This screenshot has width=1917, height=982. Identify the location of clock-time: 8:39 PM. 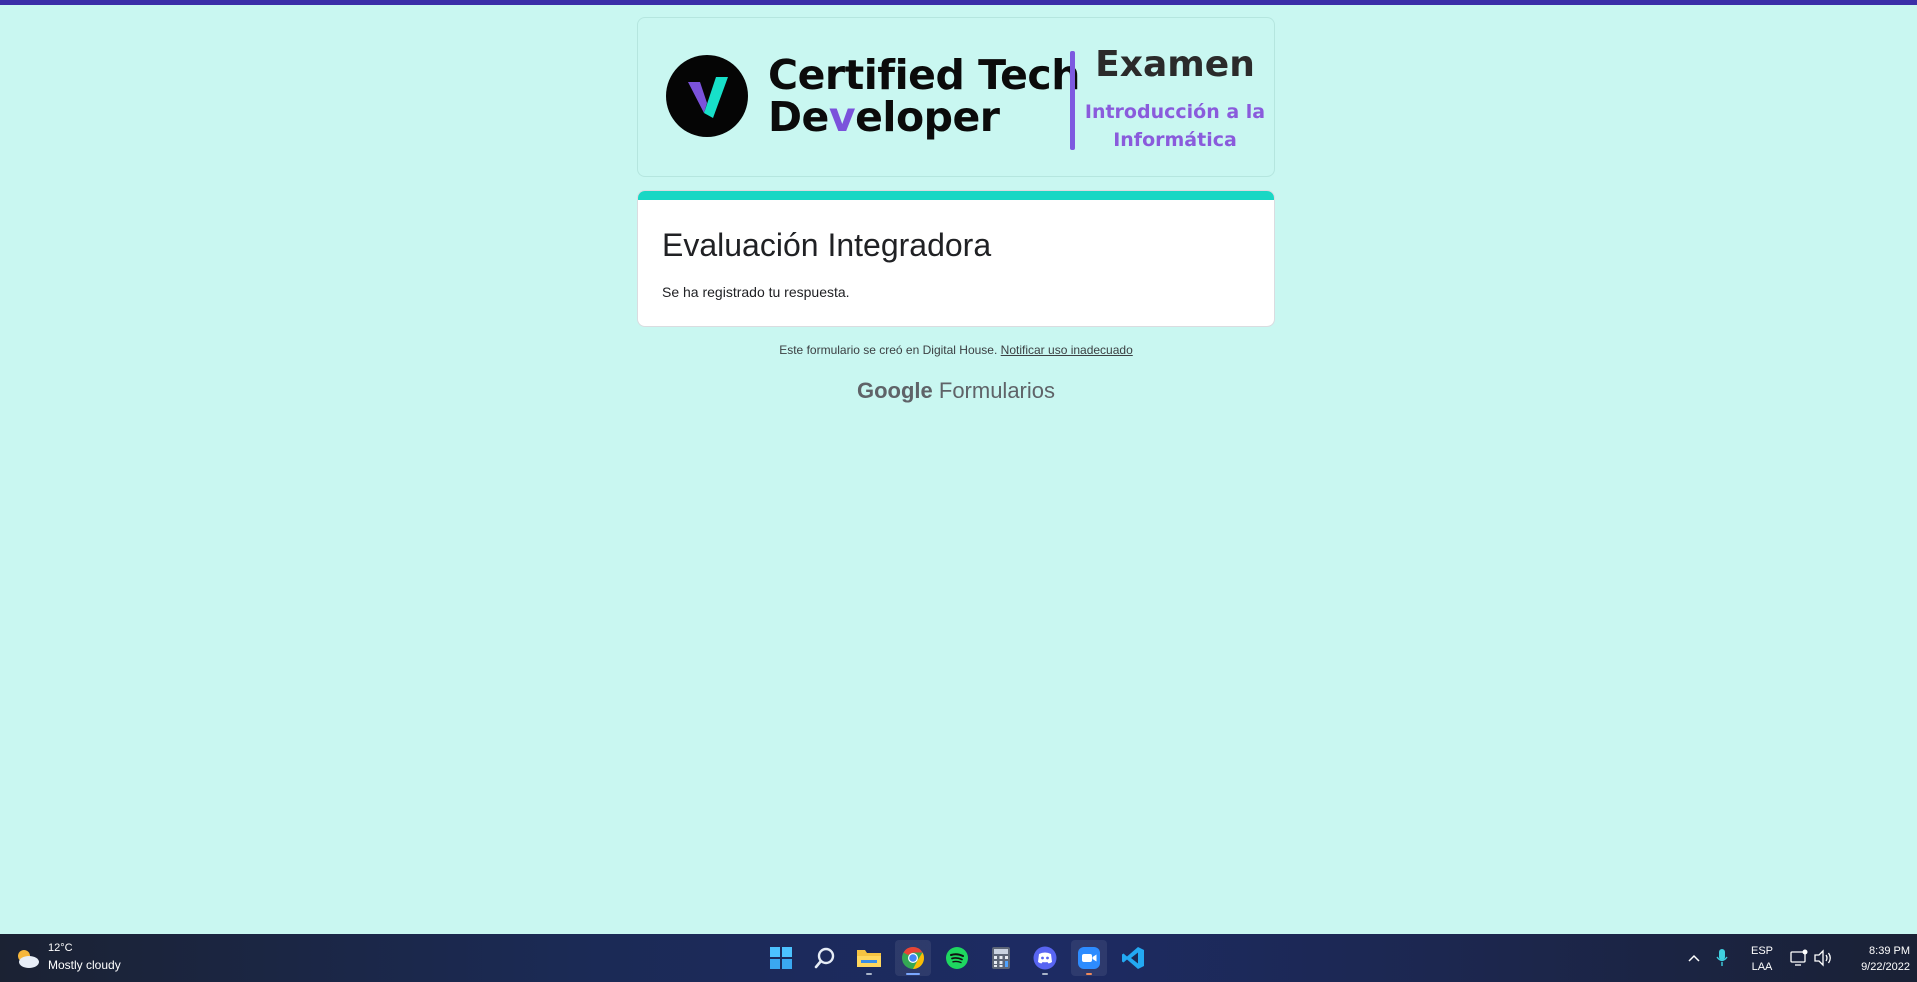
(1889, 951).